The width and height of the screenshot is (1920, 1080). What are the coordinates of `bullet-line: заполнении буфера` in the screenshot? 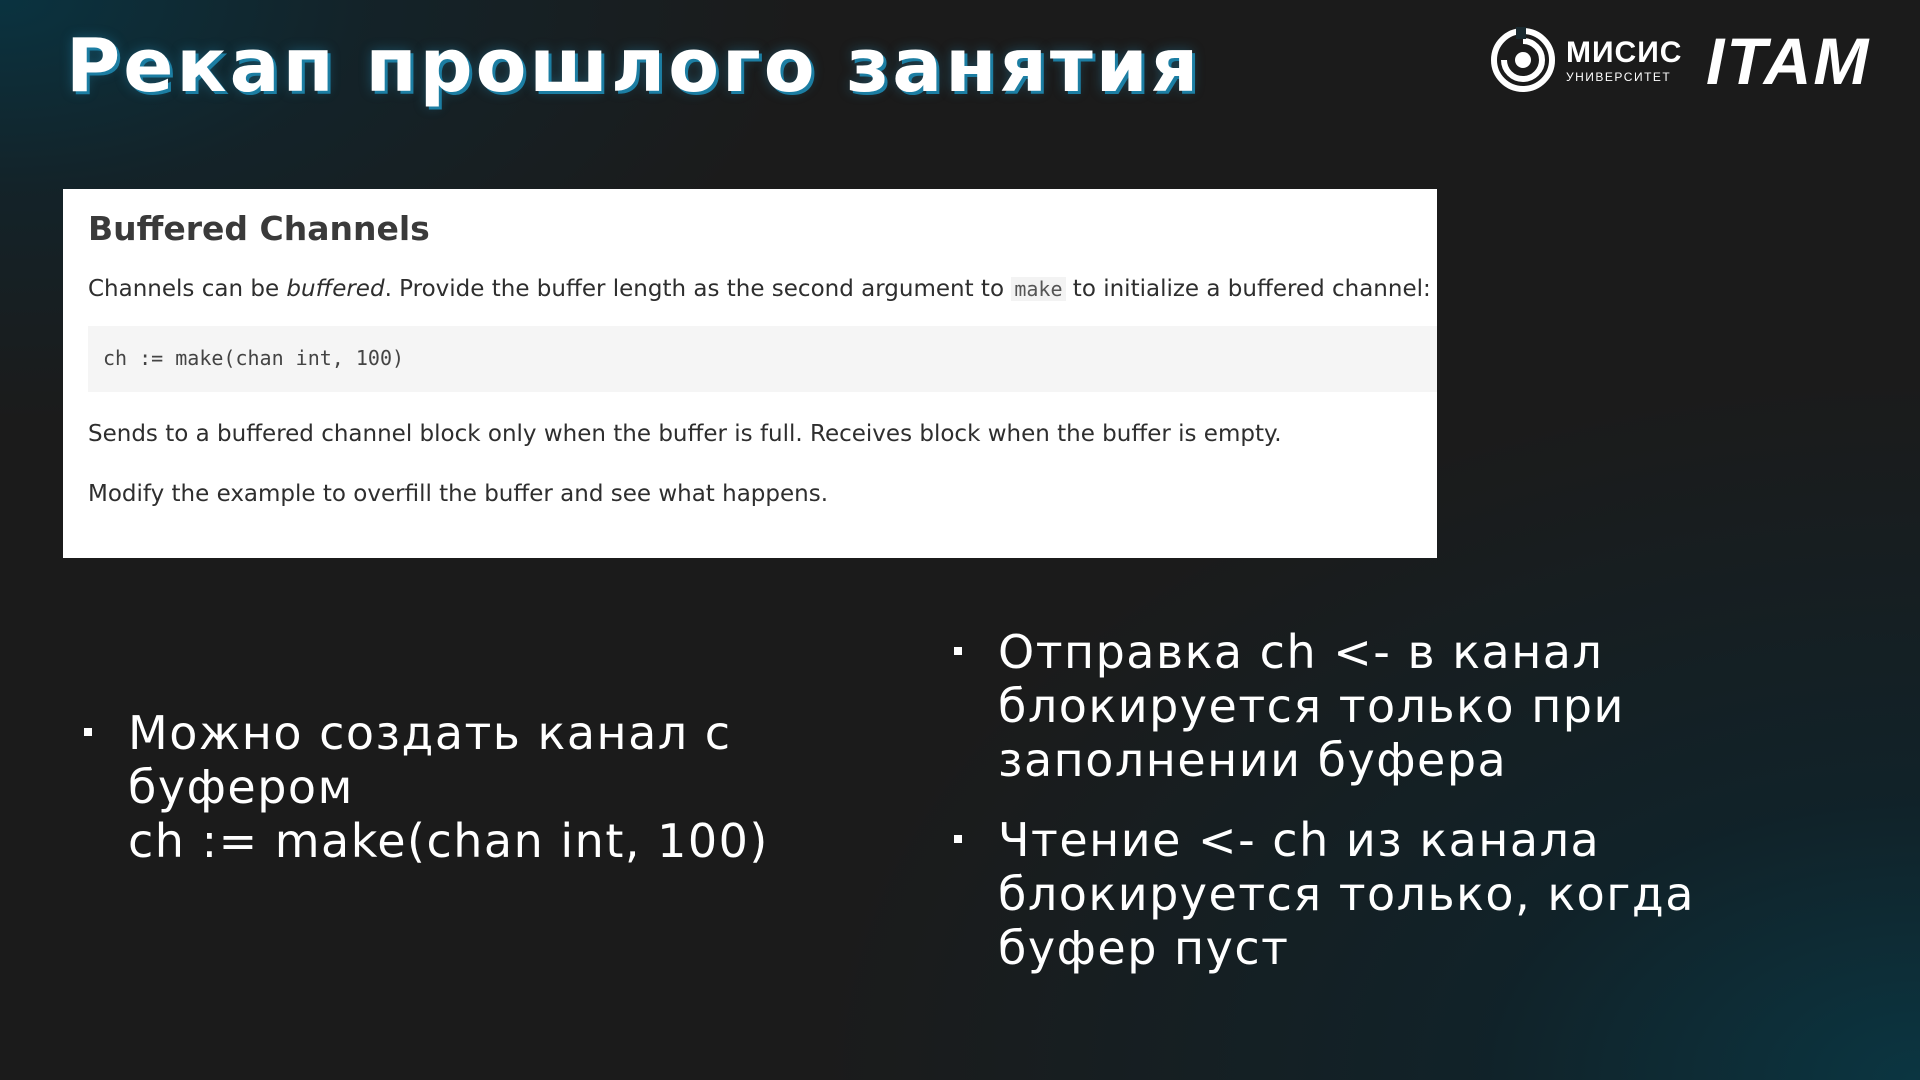 It's located at (1253, 760).